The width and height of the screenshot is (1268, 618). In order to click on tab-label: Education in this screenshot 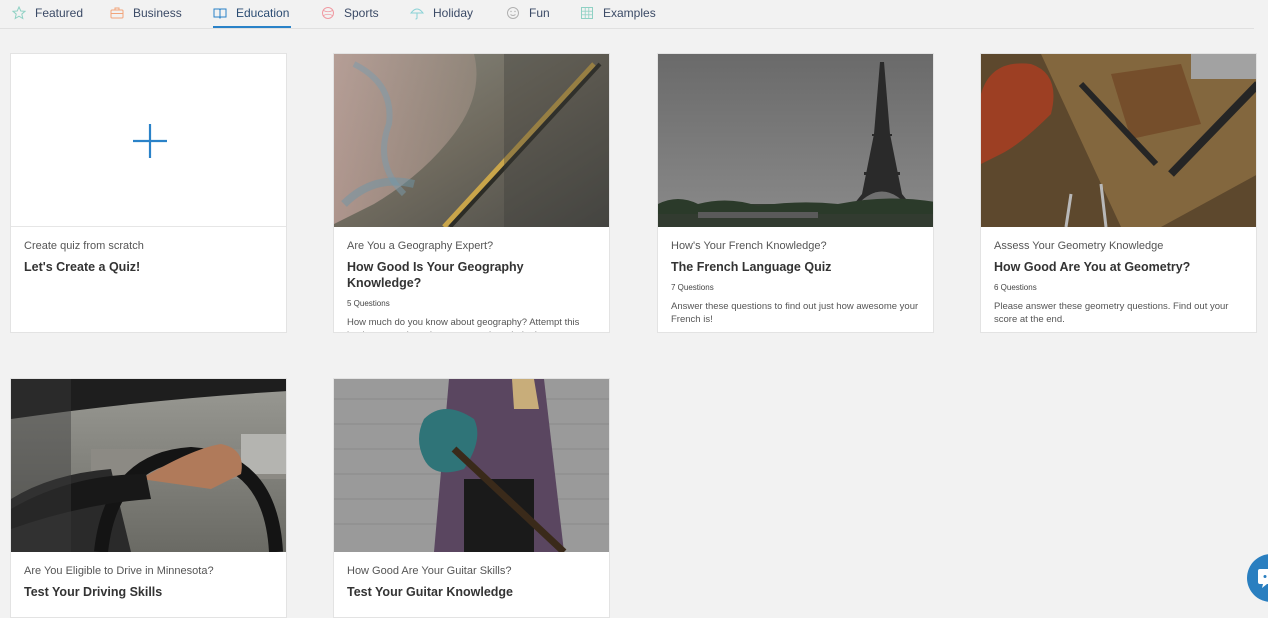, I will do `click(263, 13)`.